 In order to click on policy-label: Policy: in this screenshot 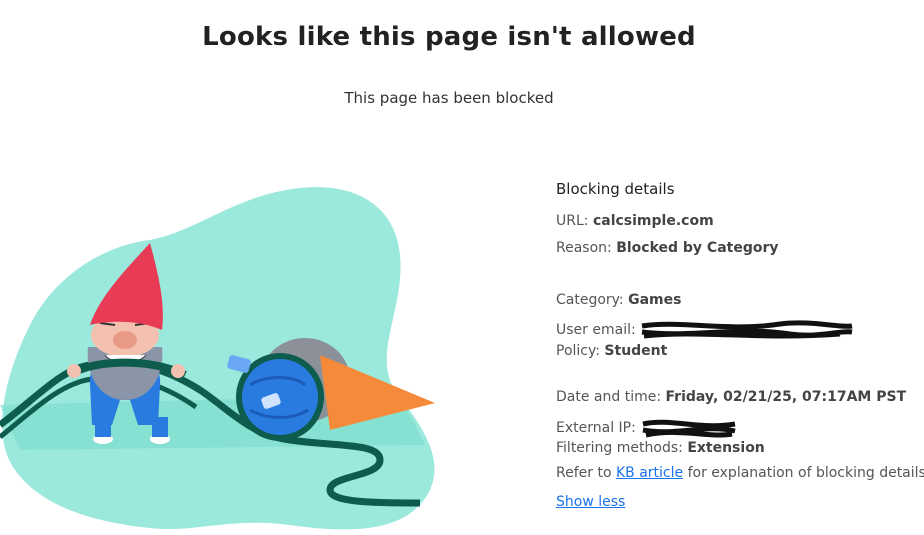, I will do `click(578, 351)`.